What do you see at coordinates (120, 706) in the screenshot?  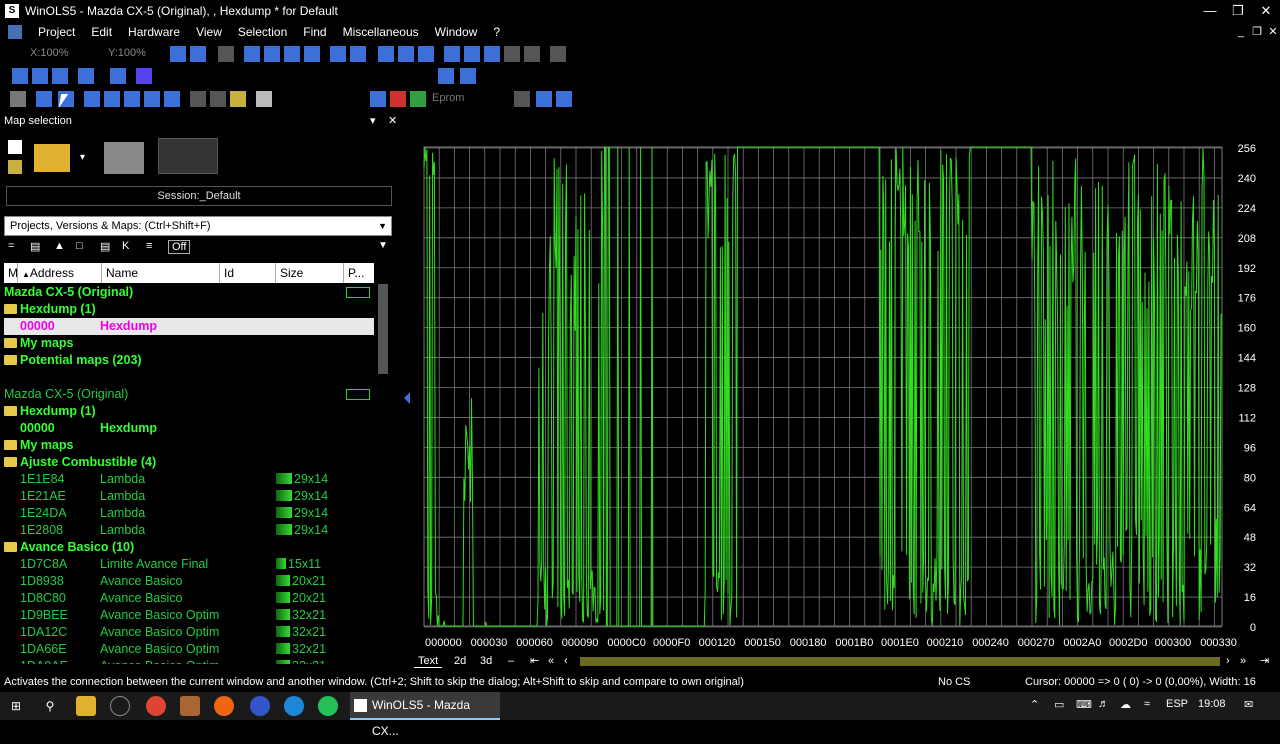 I see `app-circle-icon` at bounding box center [120, 706].